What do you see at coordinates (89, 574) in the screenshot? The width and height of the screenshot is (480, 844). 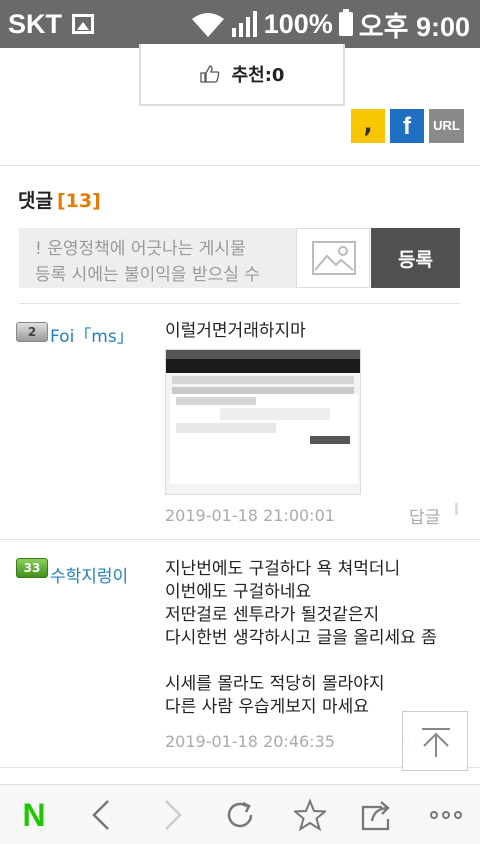 I see `comment-author: 수학지렁이` at bounding box center [89, 574].